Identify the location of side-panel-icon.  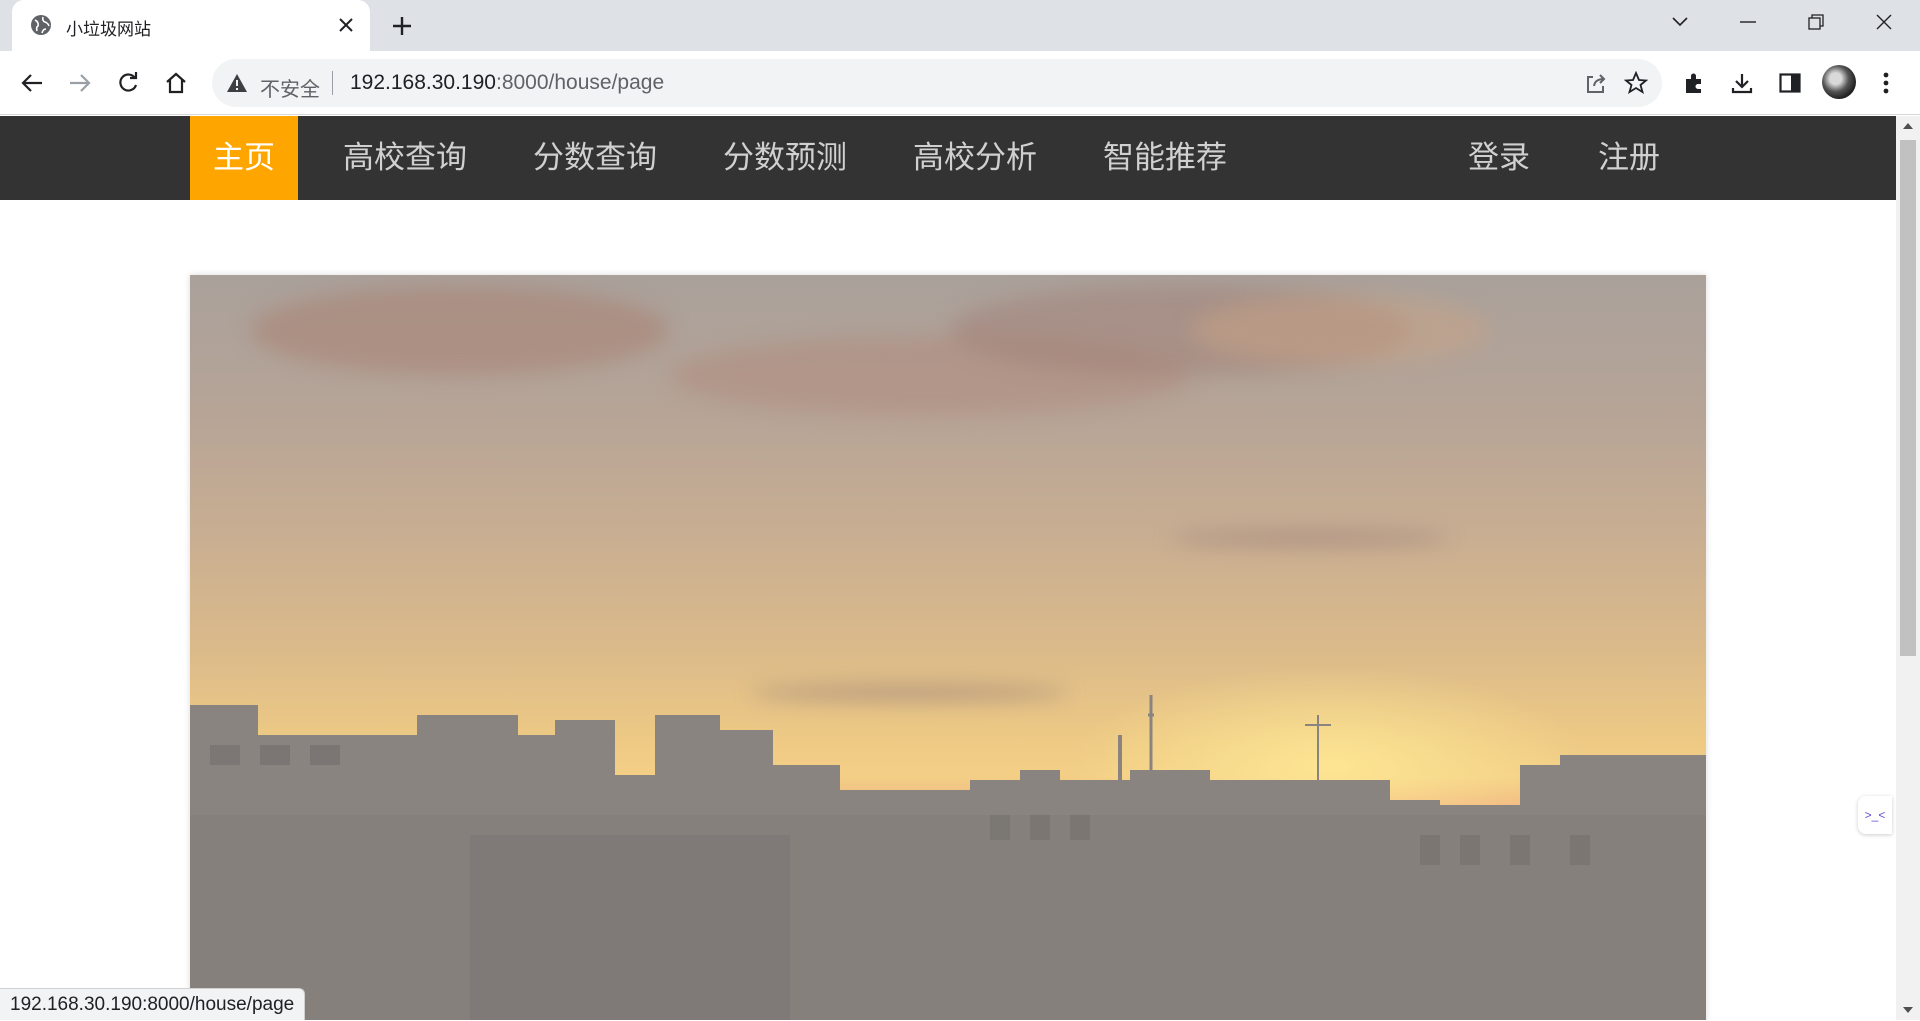
(1790, 83).